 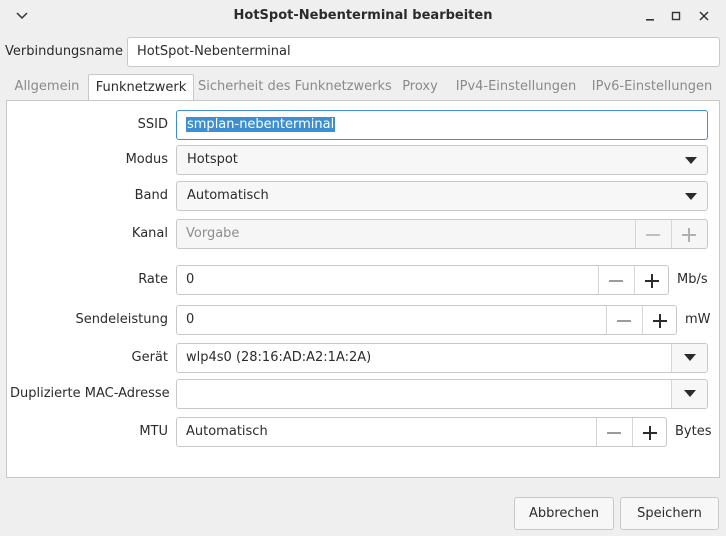 I want to click on tab-allgemein: Allgemein, so click(x=47, y=87).